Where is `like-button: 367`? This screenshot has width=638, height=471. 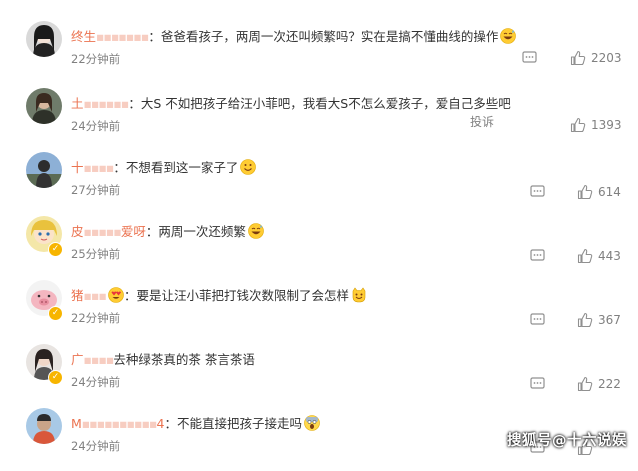 like-button: 367 is located at coordinates (599, 320).